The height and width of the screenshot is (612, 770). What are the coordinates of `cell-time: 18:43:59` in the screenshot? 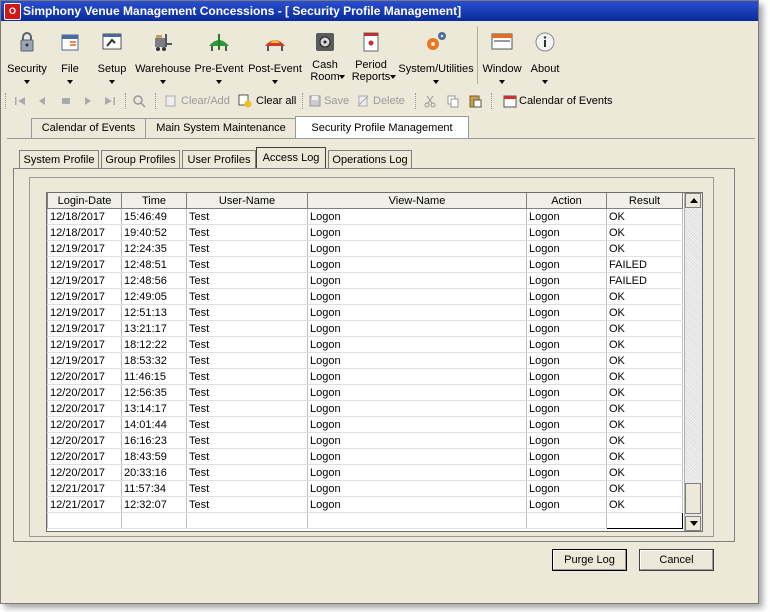 It's located at (154, 456).